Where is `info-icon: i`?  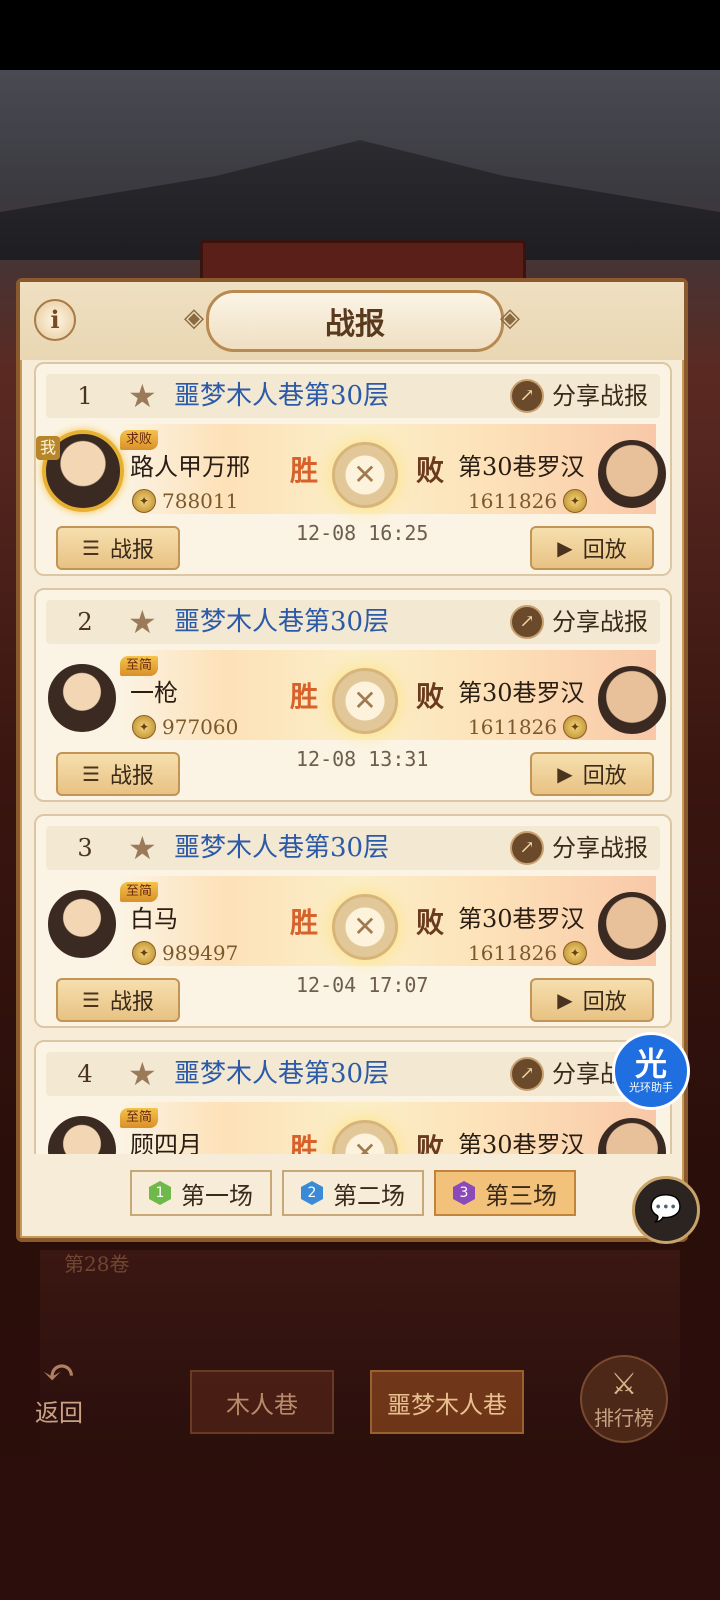
info-icon: i is located at coordinates (55, 320).